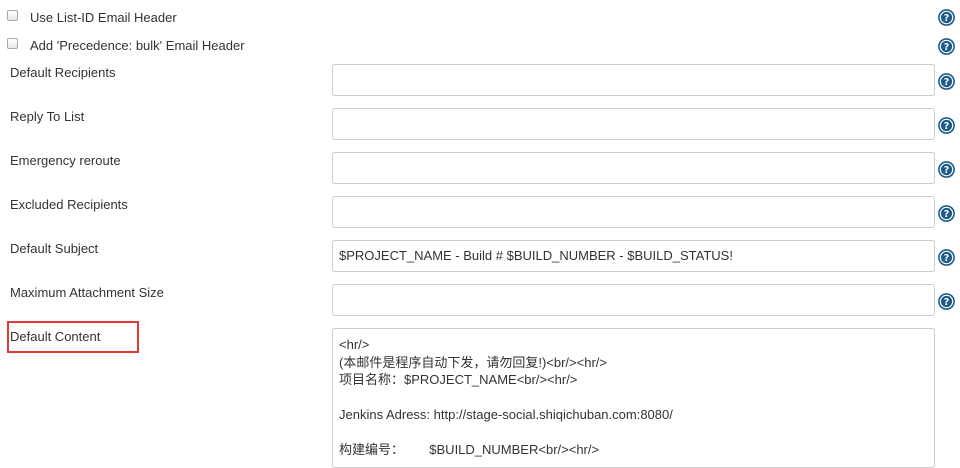  I want to click on precedence-bulk-header-checkbox, so click(12, 43).